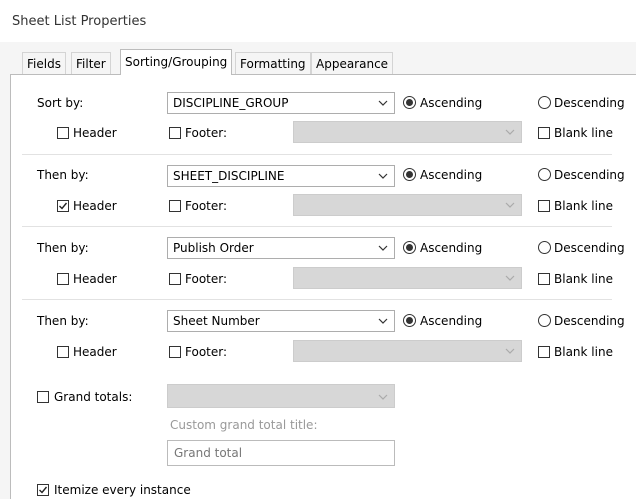  What do you see at coordinates (175, 133) in the screenshot?
I see `sort-by-footer-checkbox` at bounding box center [175, 133].